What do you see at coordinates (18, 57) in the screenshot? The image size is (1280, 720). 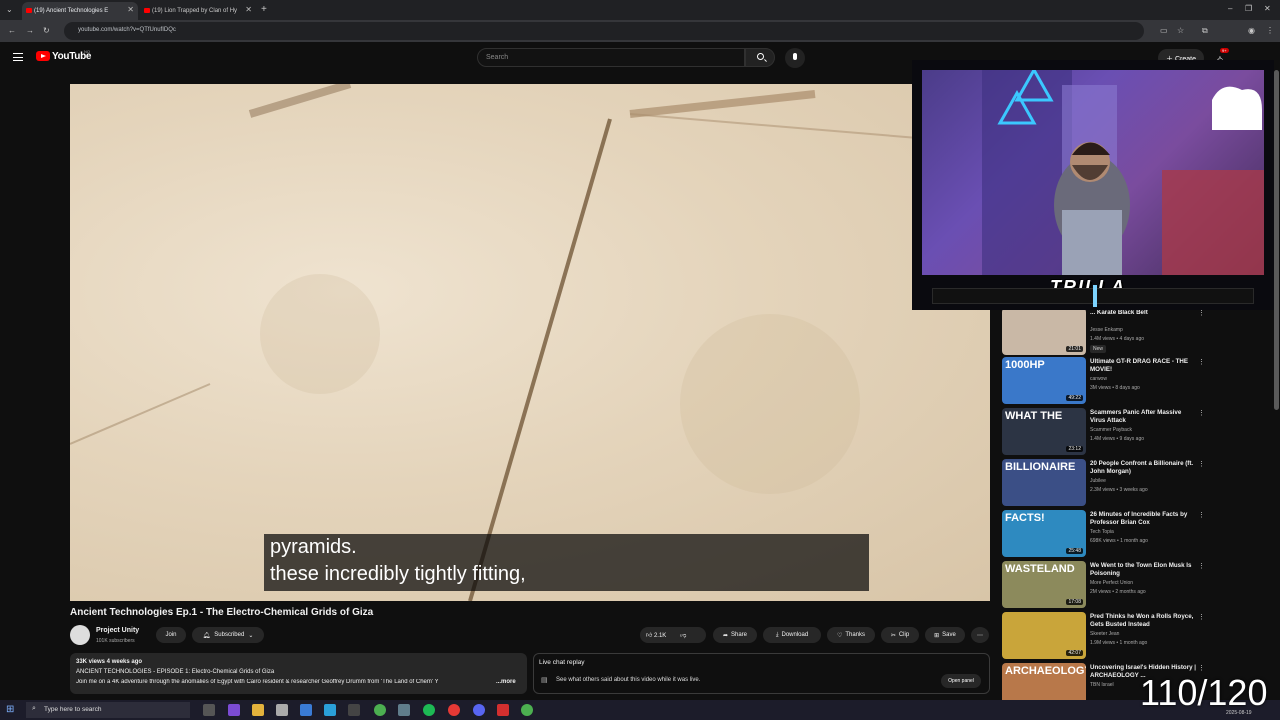 I see `menu-icon` at bounding box center [18, 57].